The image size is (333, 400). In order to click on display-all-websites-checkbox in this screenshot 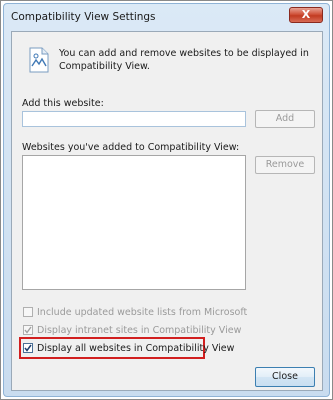, I will do `click(28, 348)`.